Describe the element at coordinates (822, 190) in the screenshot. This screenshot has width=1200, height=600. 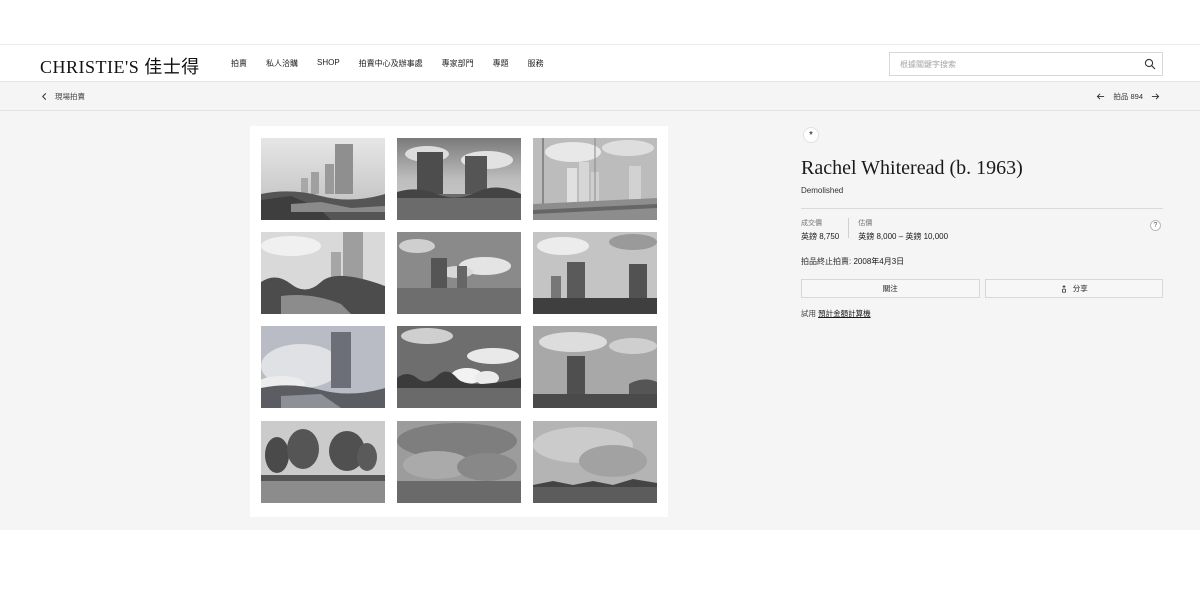
I see `artwork-title: Demolished` at that location.